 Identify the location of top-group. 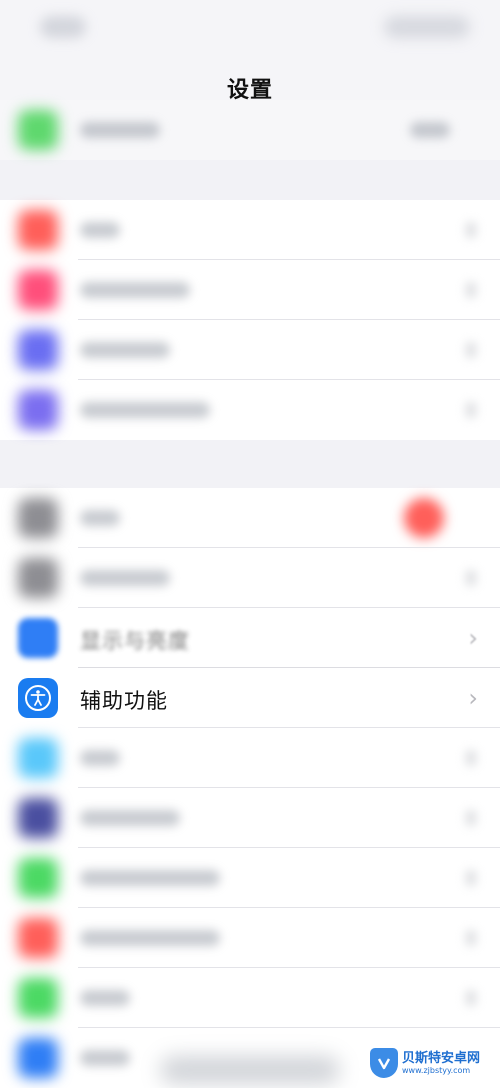
(250, 130).